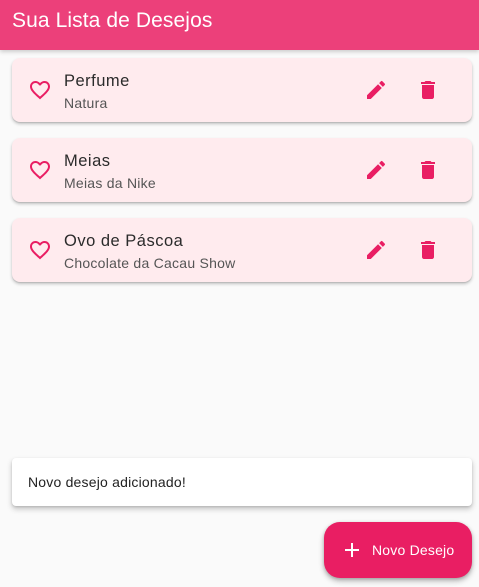  What do you see at coordinates (87, 161) in the screenshot?
I see `wish-title: Meias` at bounding box center [87, 161].